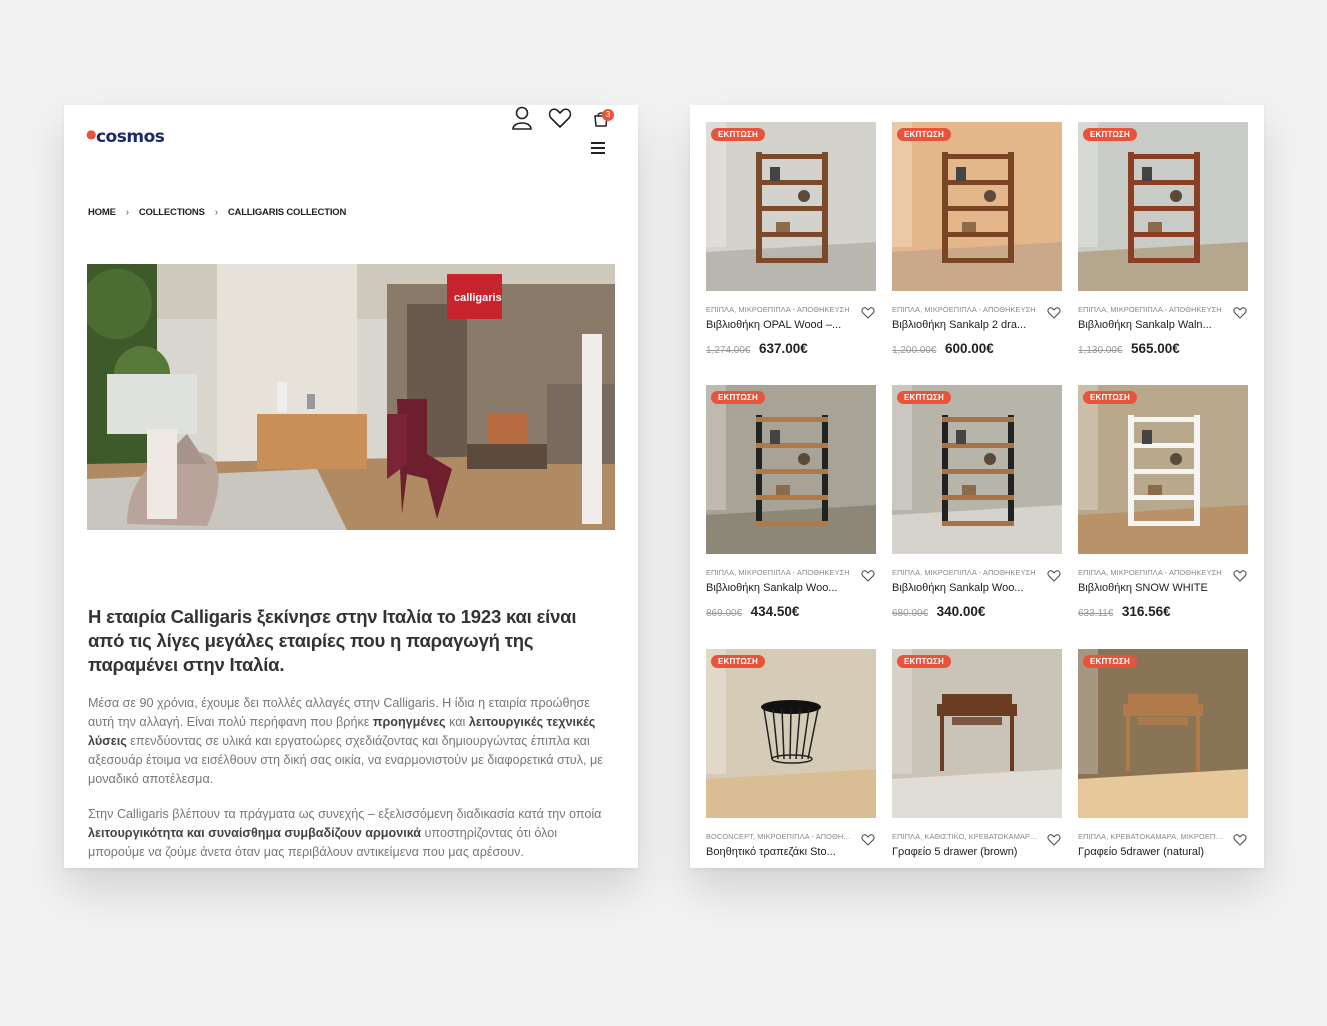  Describe the element at coordinates (775, 611) in the screenshot. I see `sale-price: 434.50€` at that location.